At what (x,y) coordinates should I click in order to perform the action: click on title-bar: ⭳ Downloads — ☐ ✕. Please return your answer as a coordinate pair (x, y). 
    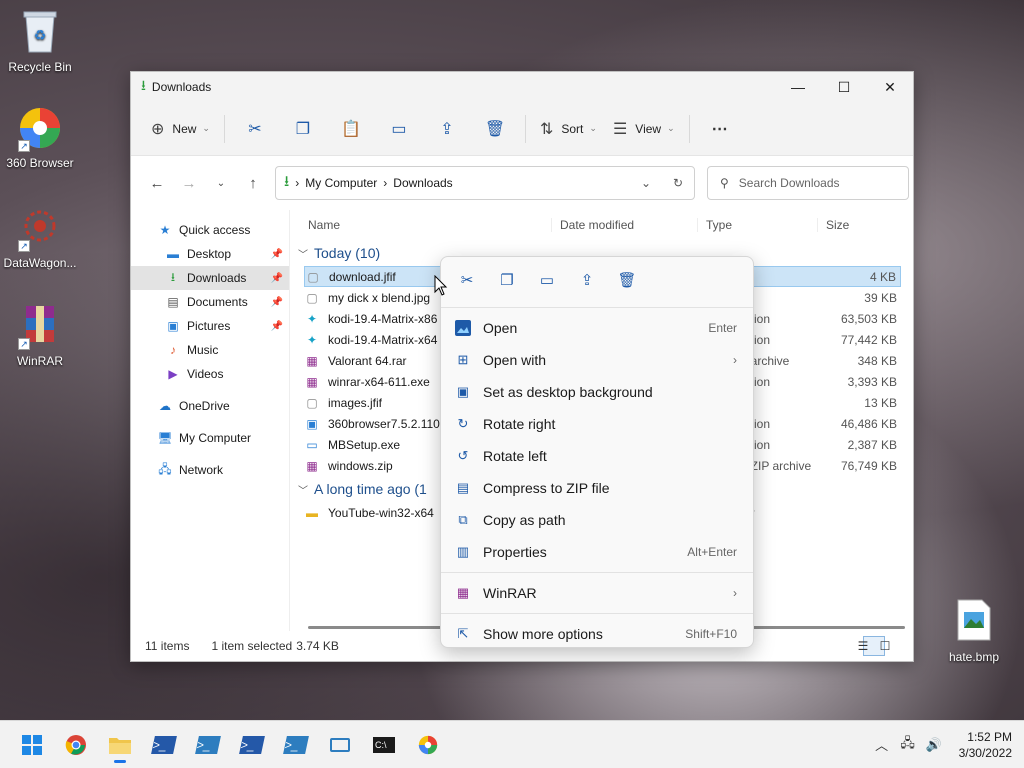
    Looking at the image, I should click on (522, 87).